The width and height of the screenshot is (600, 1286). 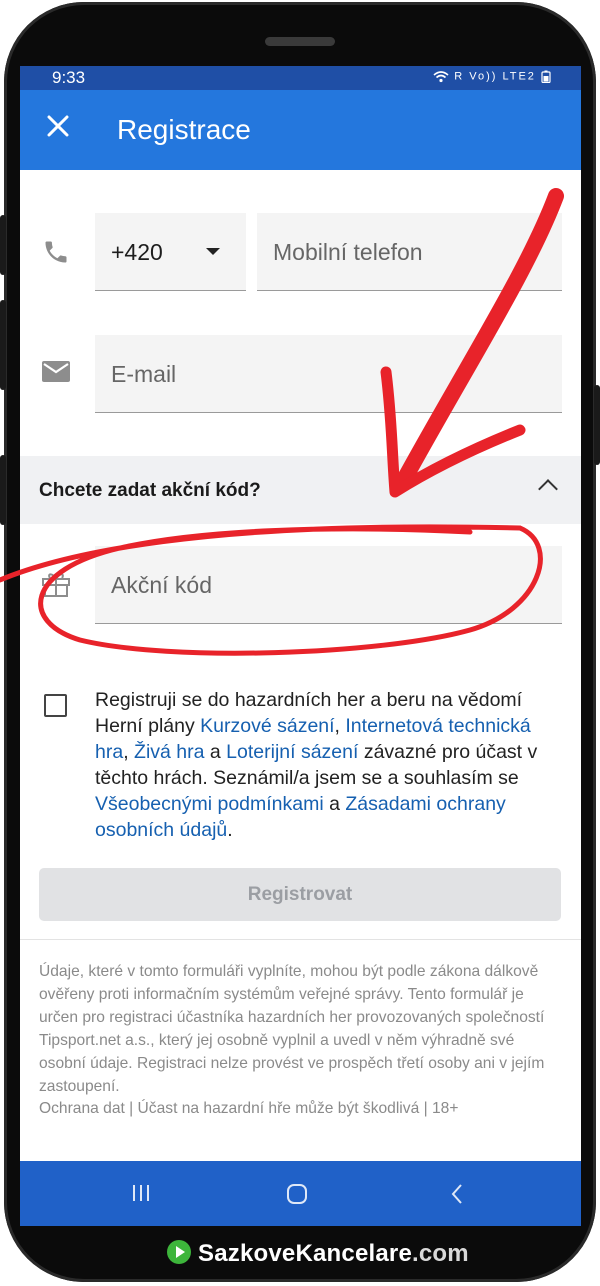 I want to click on link-ziva-hra: Živá hra, so click(x=169, y=752).